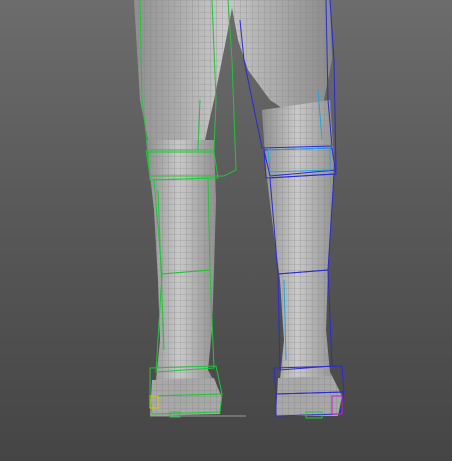 The height and width of the screenshot is (461, 452). Describe the element at coordinates (186, 397) in the screenshot. I see `left-shoe-mesh` at that location.